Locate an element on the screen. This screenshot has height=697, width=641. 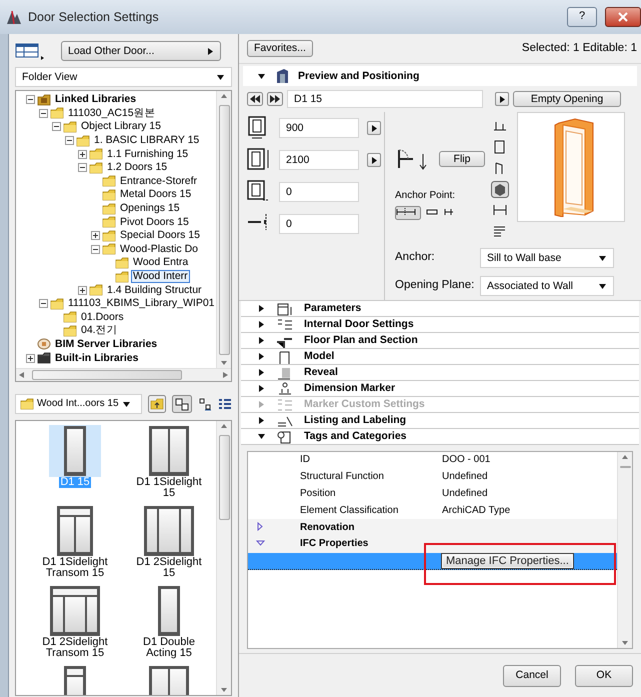
layout-icon is located at coordinates (30, 51).